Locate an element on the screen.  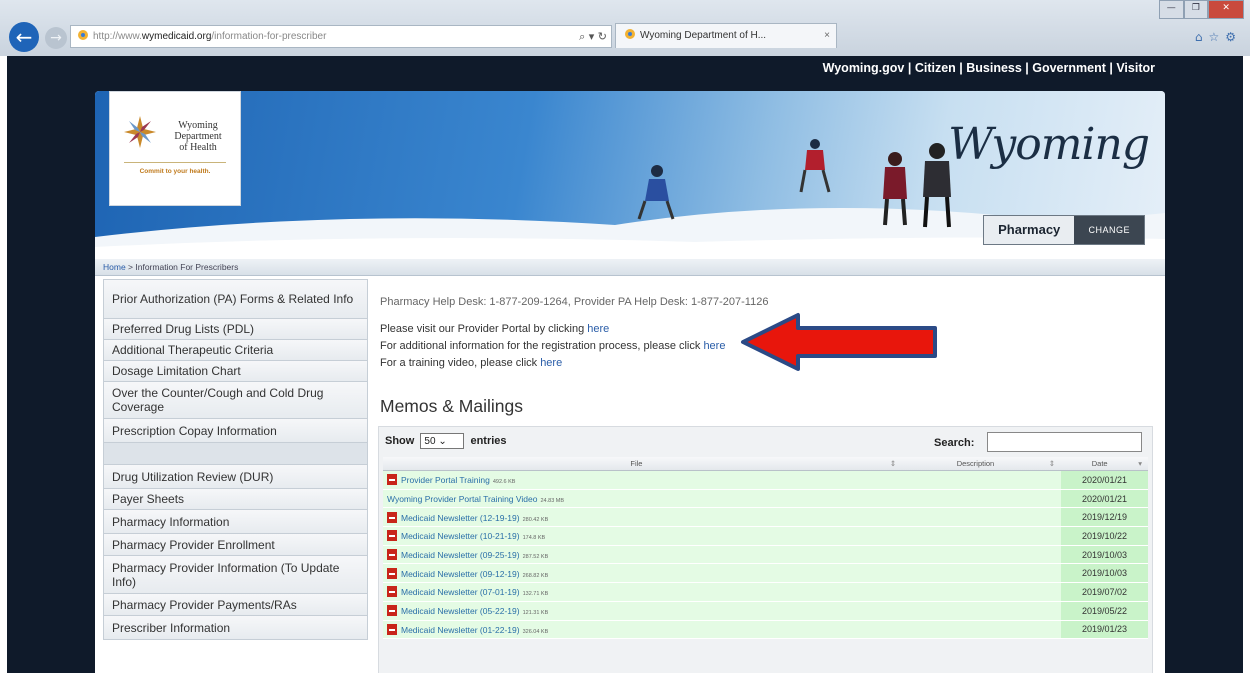
col-description: Description ⇕ is located at coordinates (982, 464).